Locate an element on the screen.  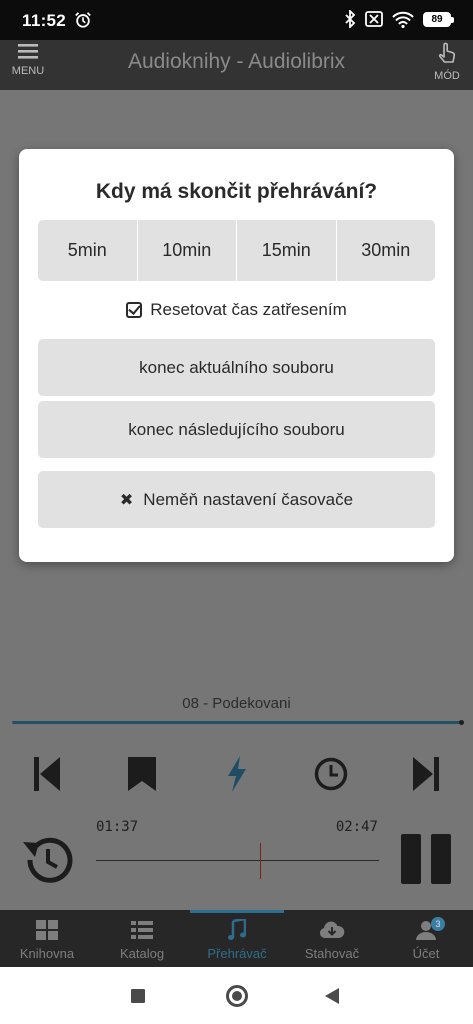
battery-icon: 89 is located at coordinates (438, 19).